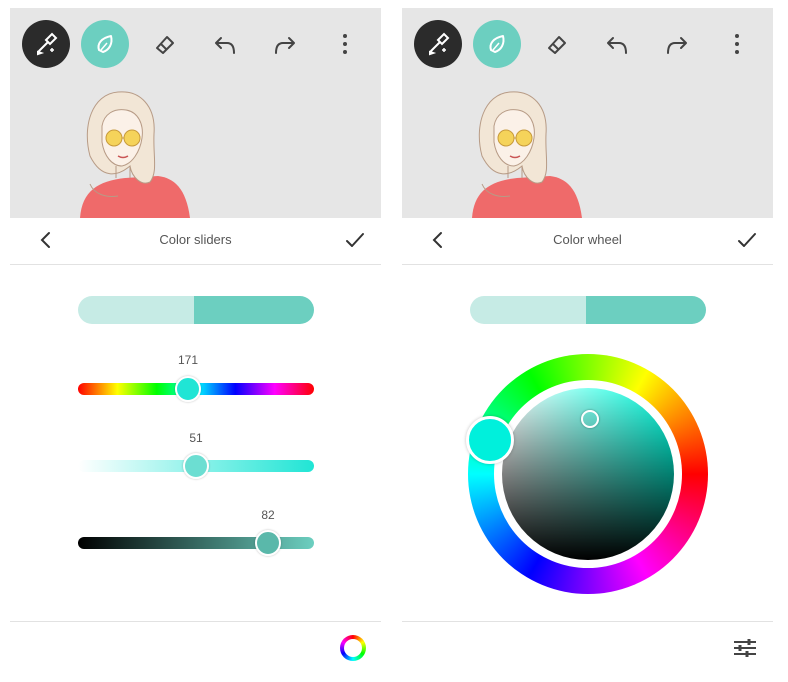 The image size is (788, 682). Describe the element at coordinates (188, 360) in the screenshot. I see `hue-value: 171` at that location.